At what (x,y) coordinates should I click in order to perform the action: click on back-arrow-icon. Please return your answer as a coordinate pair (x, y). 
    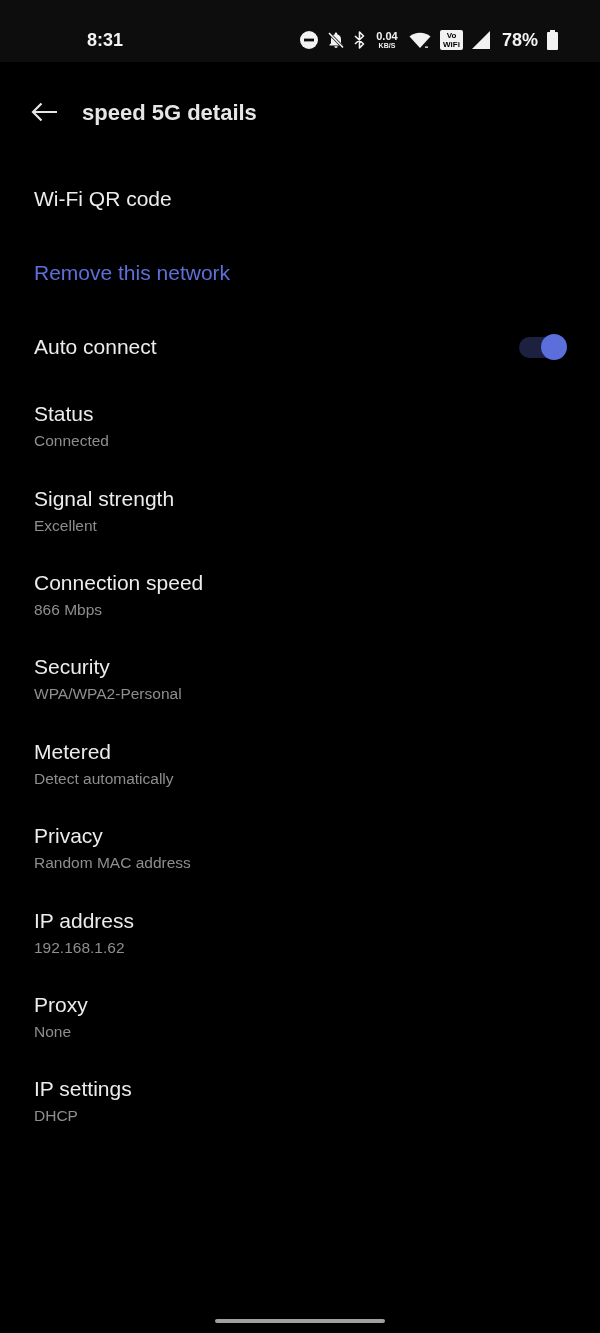
    Looking at the image, I should click on (44, 112).